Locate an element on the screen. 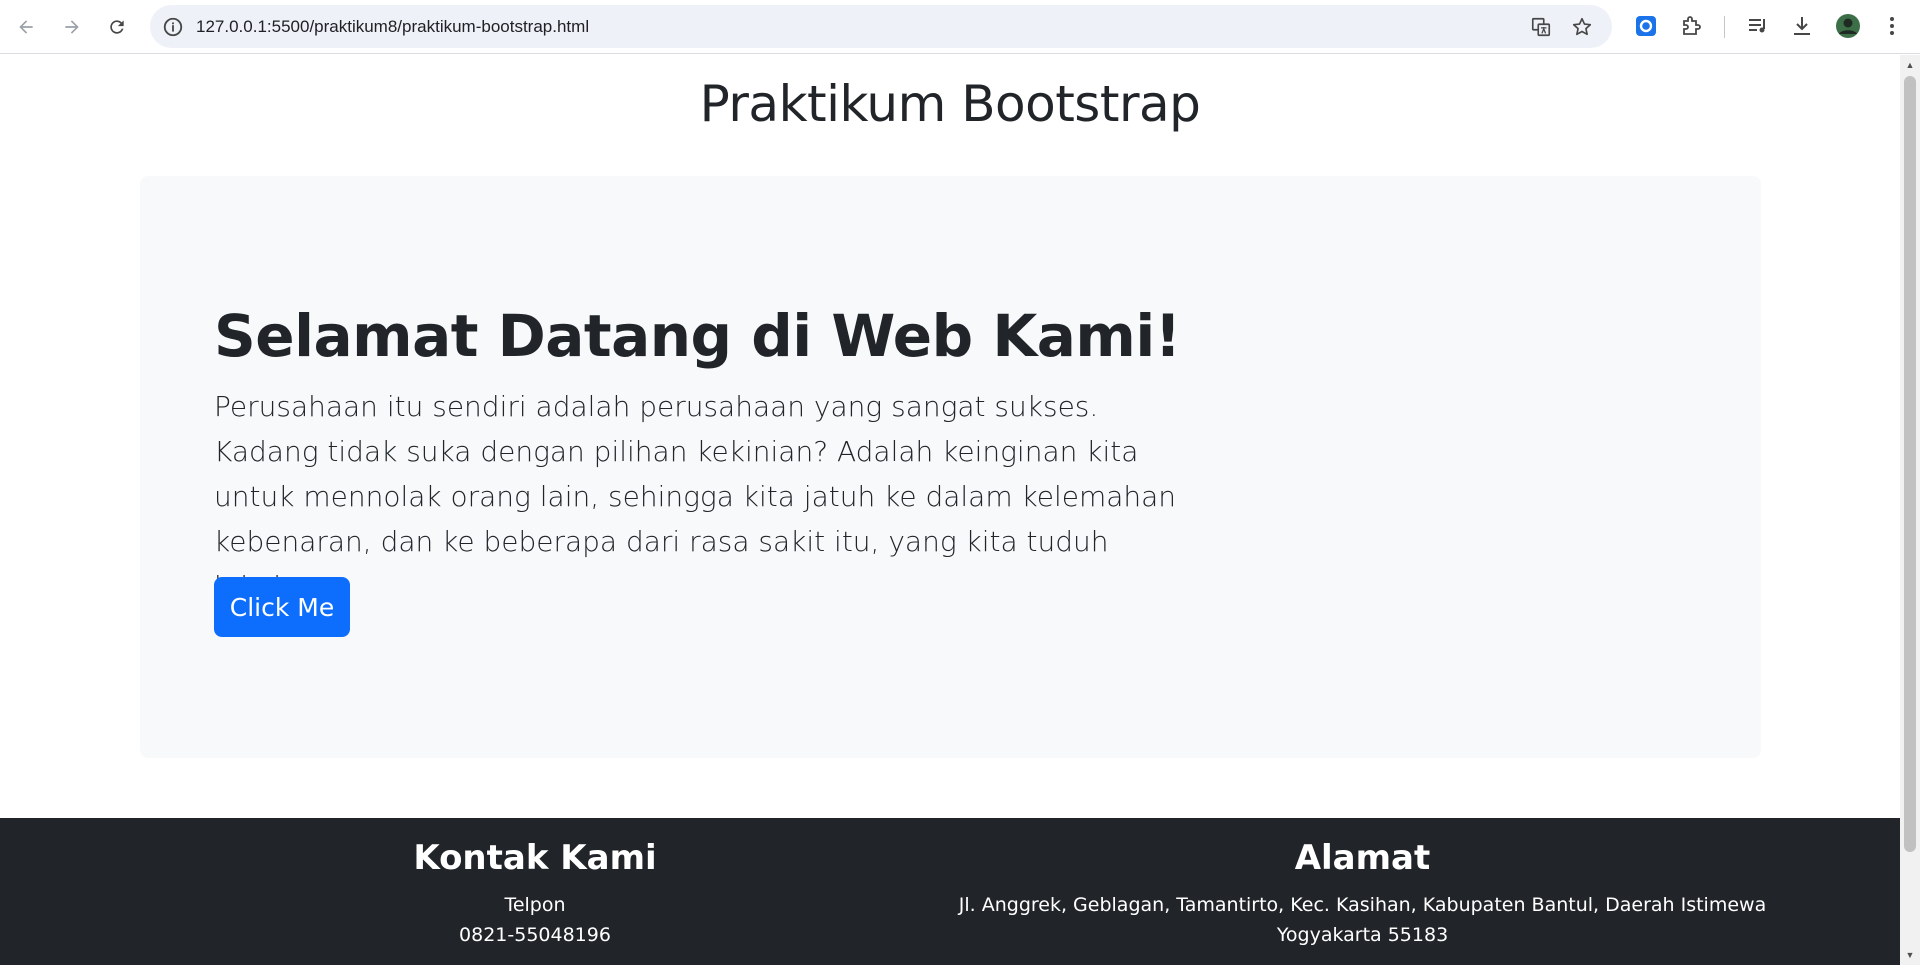 The height and width of the screenshot is (965, 1920). scroll-down-arrow-icon: ▼ is located at coordinates (1910, 955).